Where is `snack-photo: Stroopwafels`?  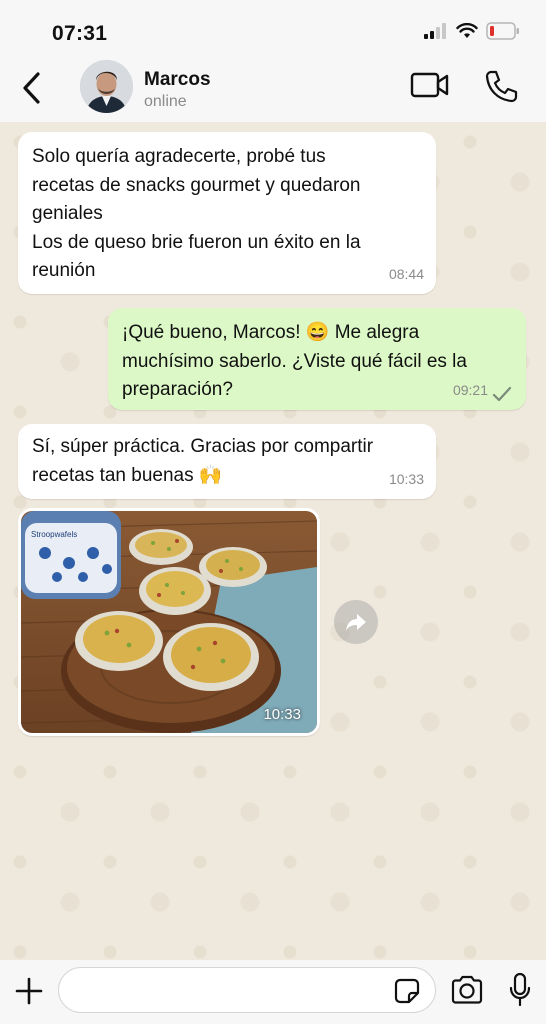
snack-photo: Stroopwafels is located at coordinates (169, 622).